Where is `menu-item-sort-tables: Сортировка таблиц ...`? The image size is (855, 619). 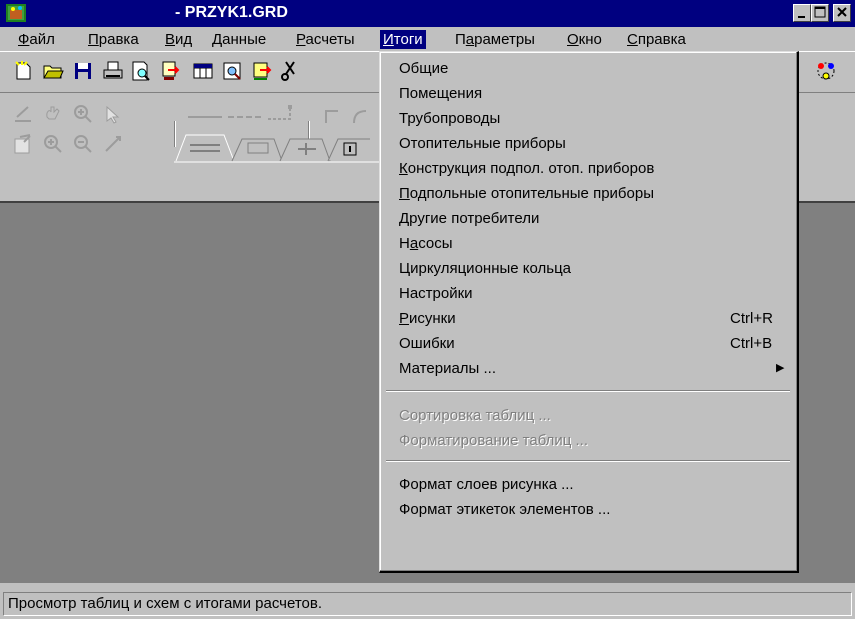 menu-item-sort-tables: Сортировка таблиц ... is located at coordinates (475, 415).